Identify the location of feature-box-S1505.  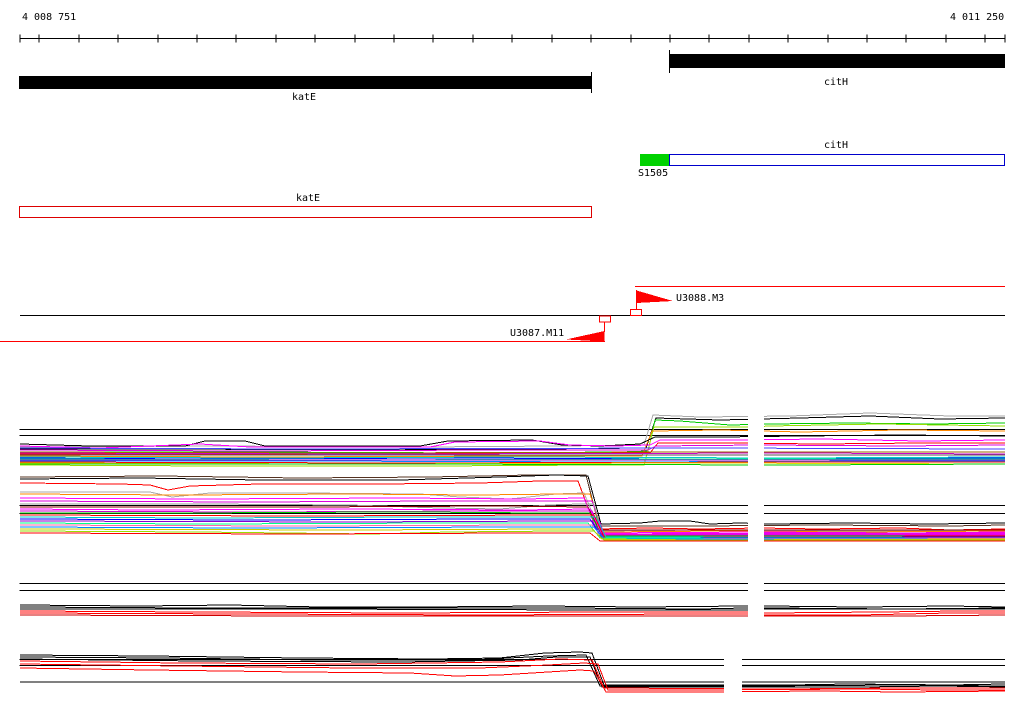
(654, 160).